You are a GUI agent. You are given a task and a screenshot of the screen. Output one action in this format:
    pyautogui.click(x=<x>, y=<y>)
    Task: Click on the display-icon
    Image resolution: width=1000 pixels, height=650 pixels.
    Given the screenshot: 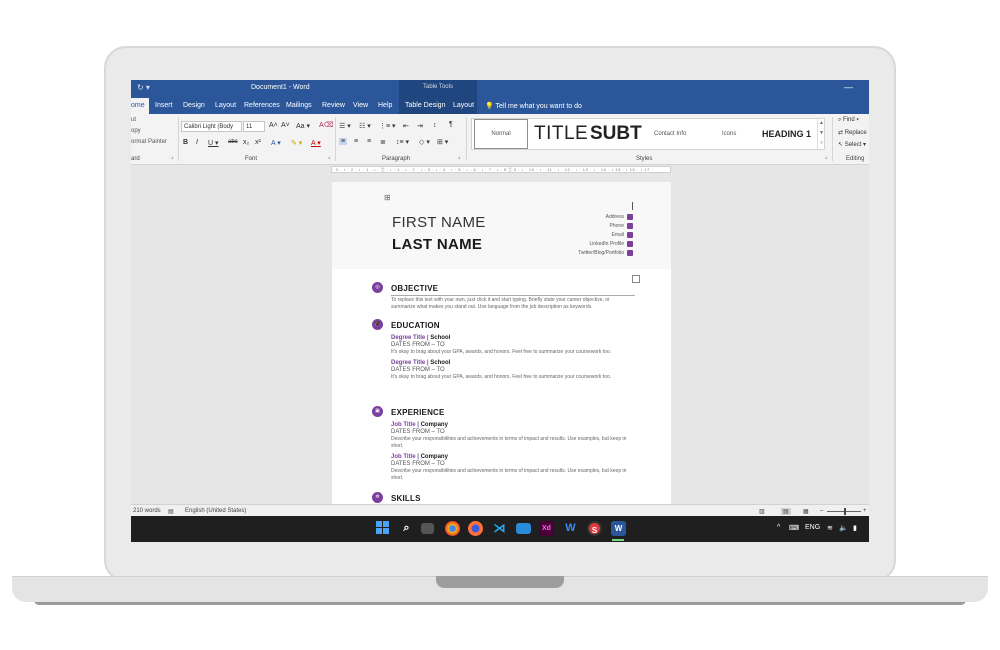 What is the action you would take?
    pyautogui.click(x=523, y=528)
    